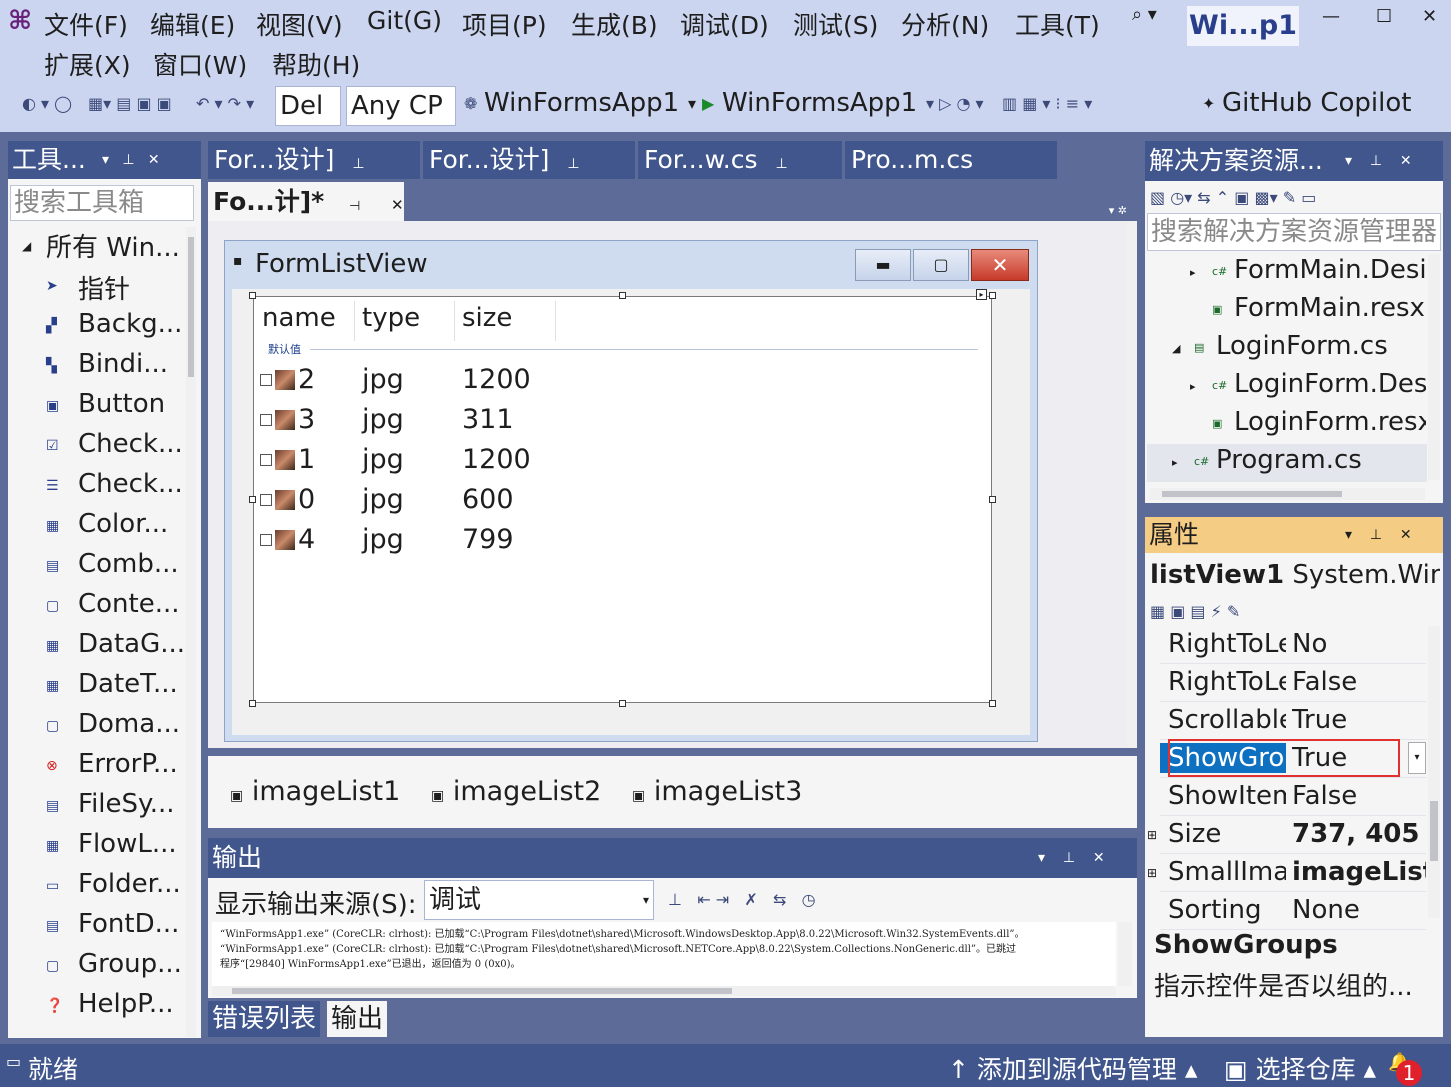 Image resolution: width=1451 pixels, height=1087 pixels. Describe the element at coordinates (354, 206) in the screenshot. I see `pin-icon: ⊣` at that location.